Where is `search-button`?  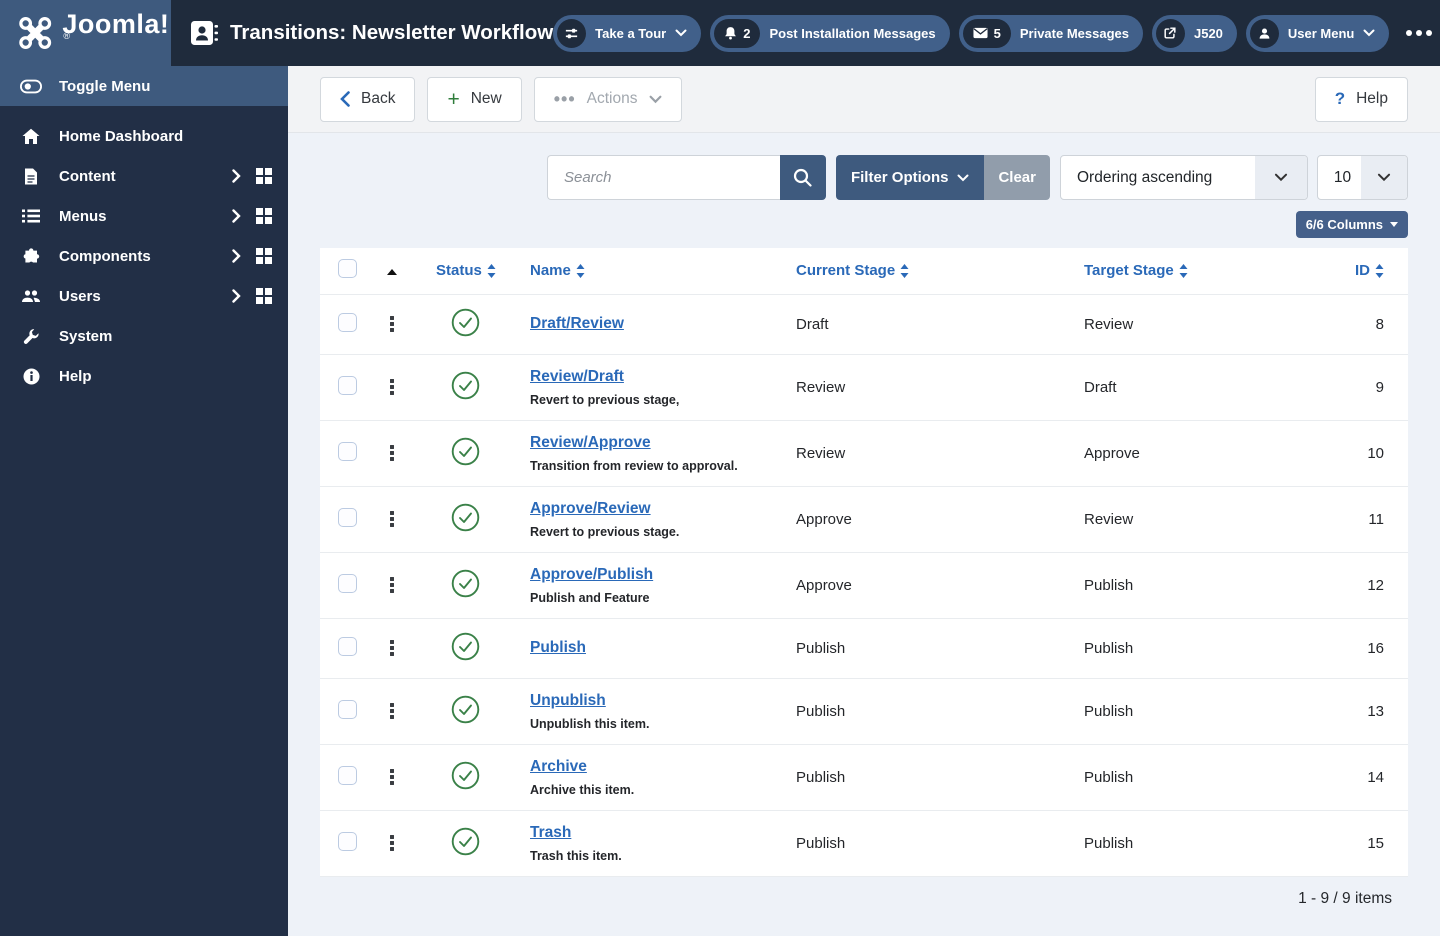 search-button is located at coordinates (802, 177).